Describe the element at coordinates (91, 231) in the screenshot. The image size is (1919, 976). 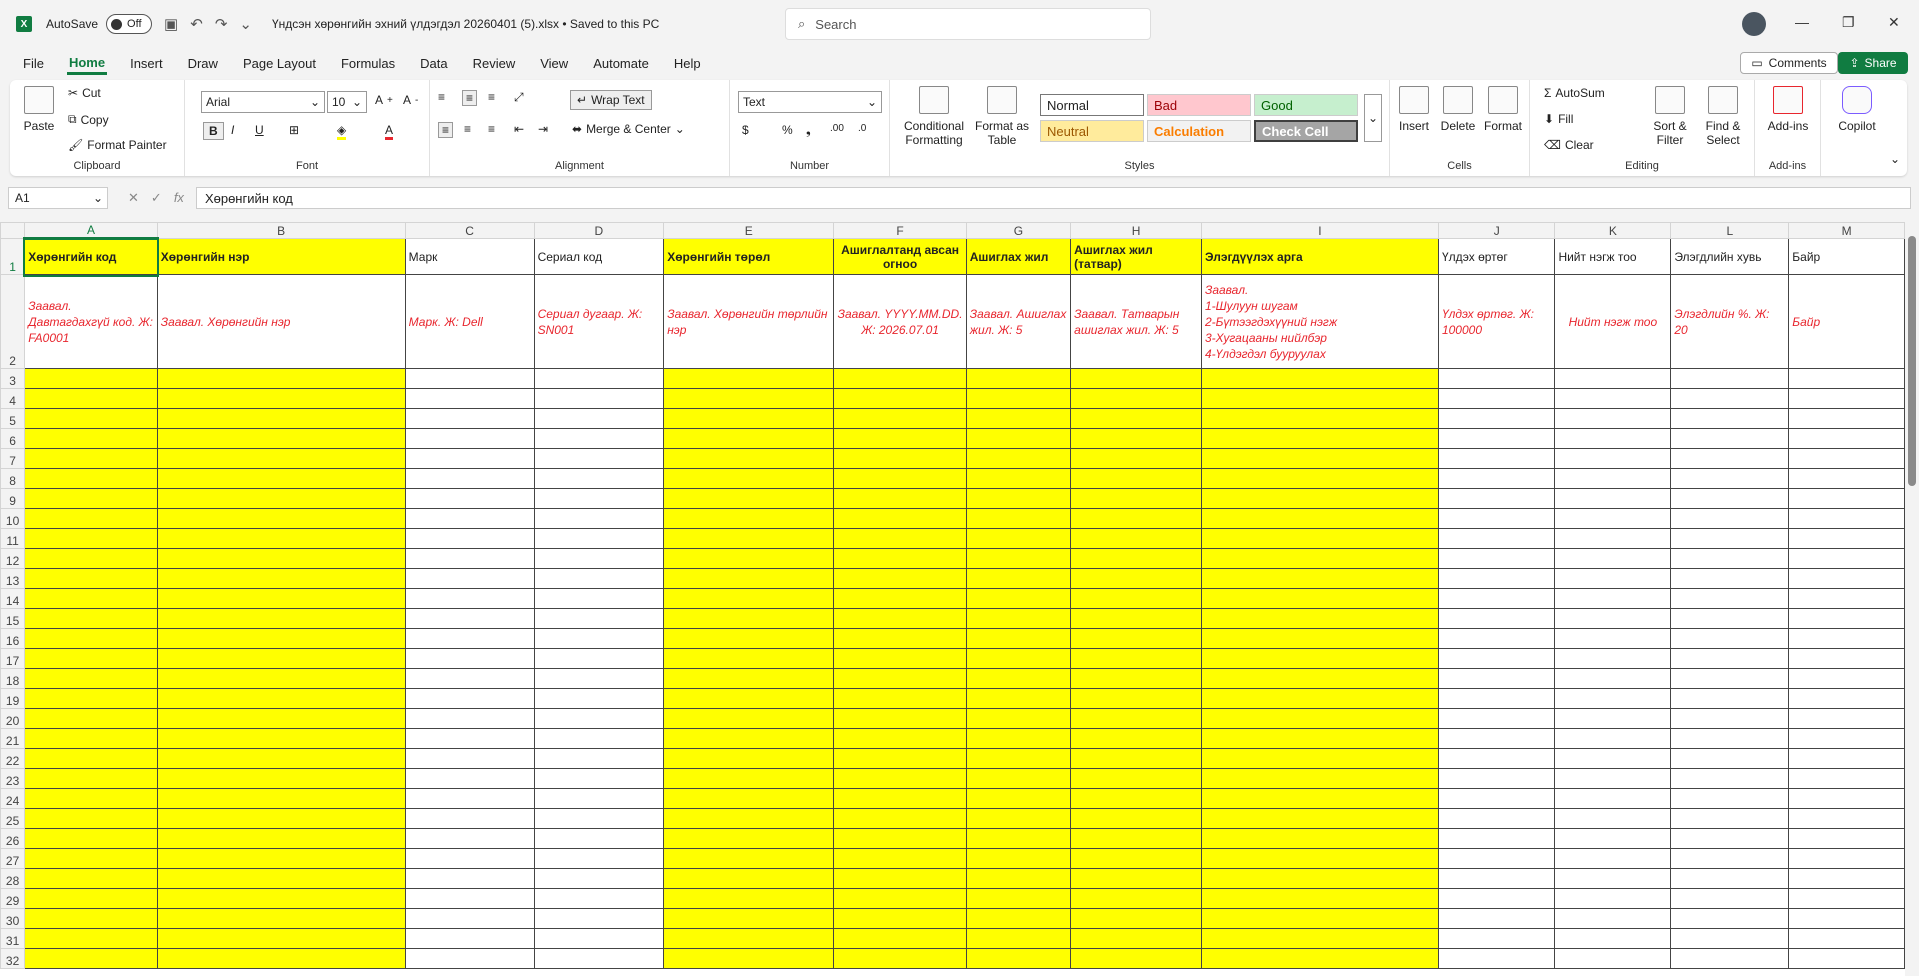
I see `column-header-a: A` at that location.